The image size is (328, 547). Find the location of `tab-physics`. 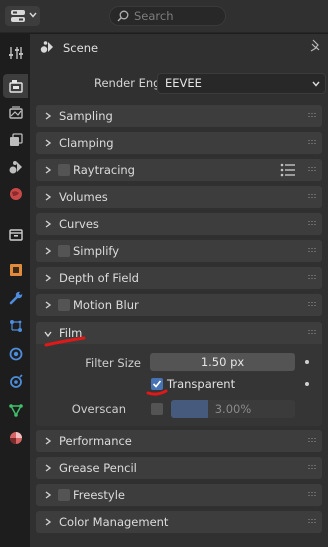

tab-physics is located at coordinates (15, 354).